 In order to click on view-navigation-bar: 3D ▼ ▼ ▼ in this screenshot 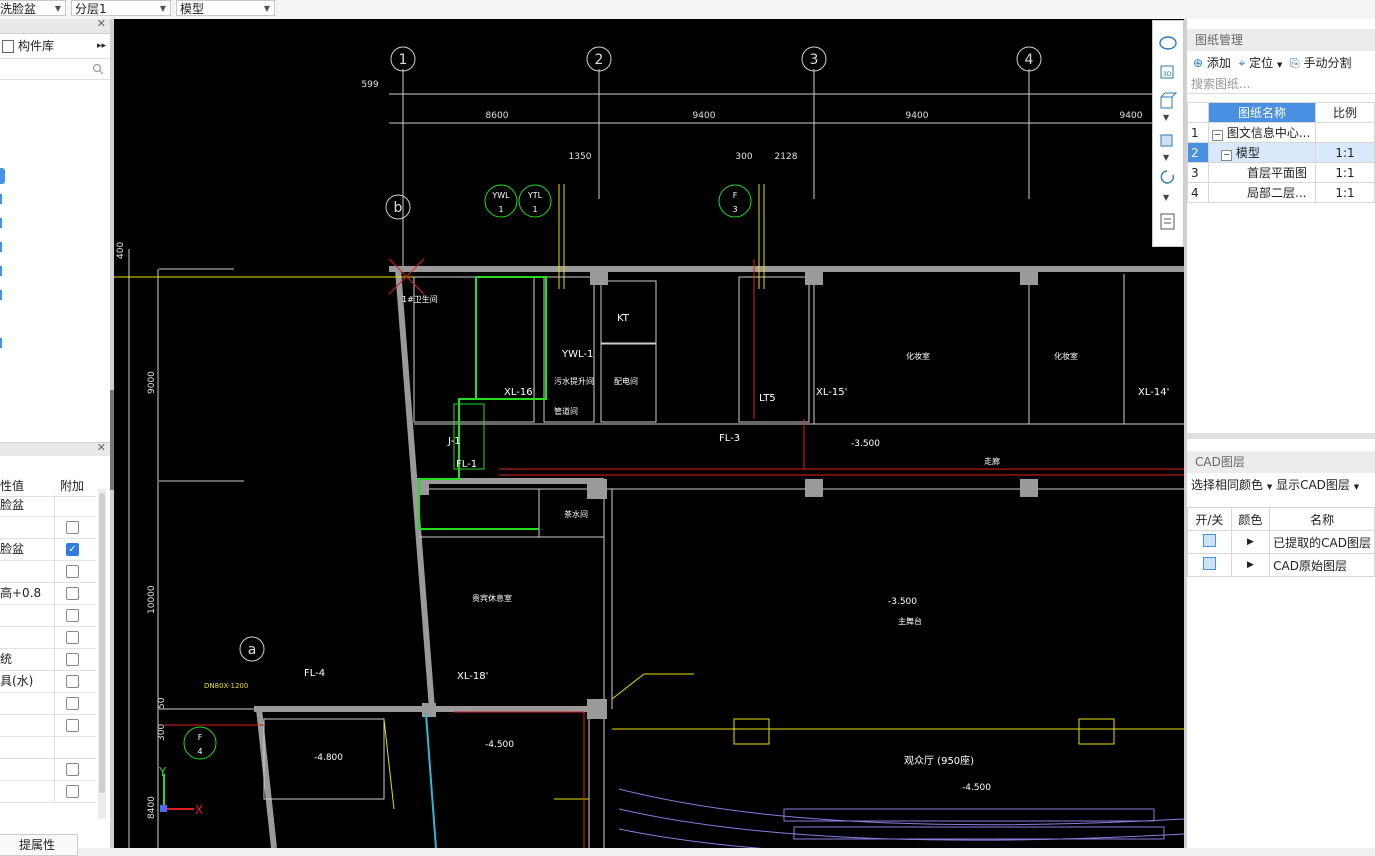, I will do `click(1168, 133)`.